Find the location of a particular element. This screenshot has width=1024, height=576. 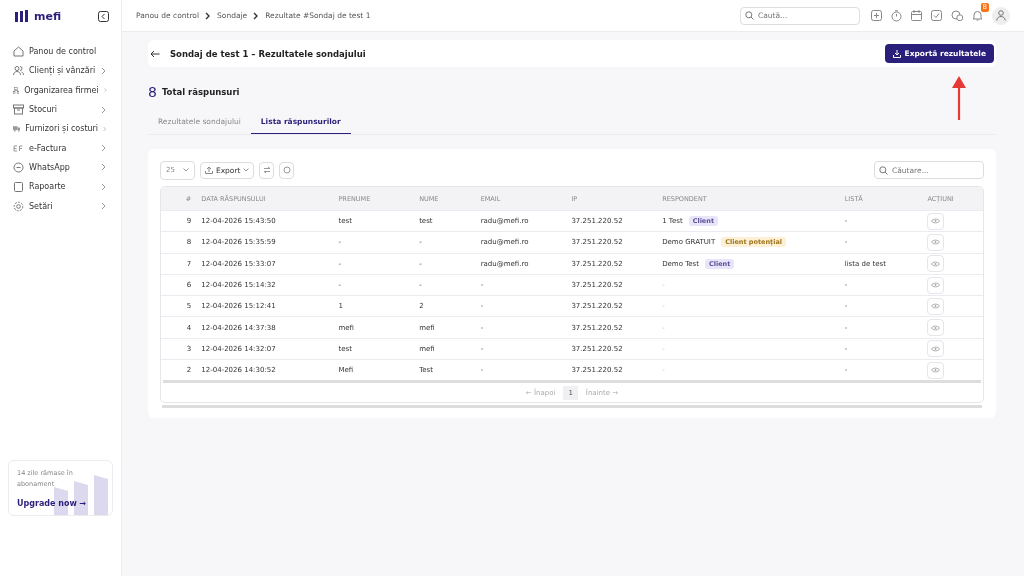

refresh-button is located at coordinates (287, 170).